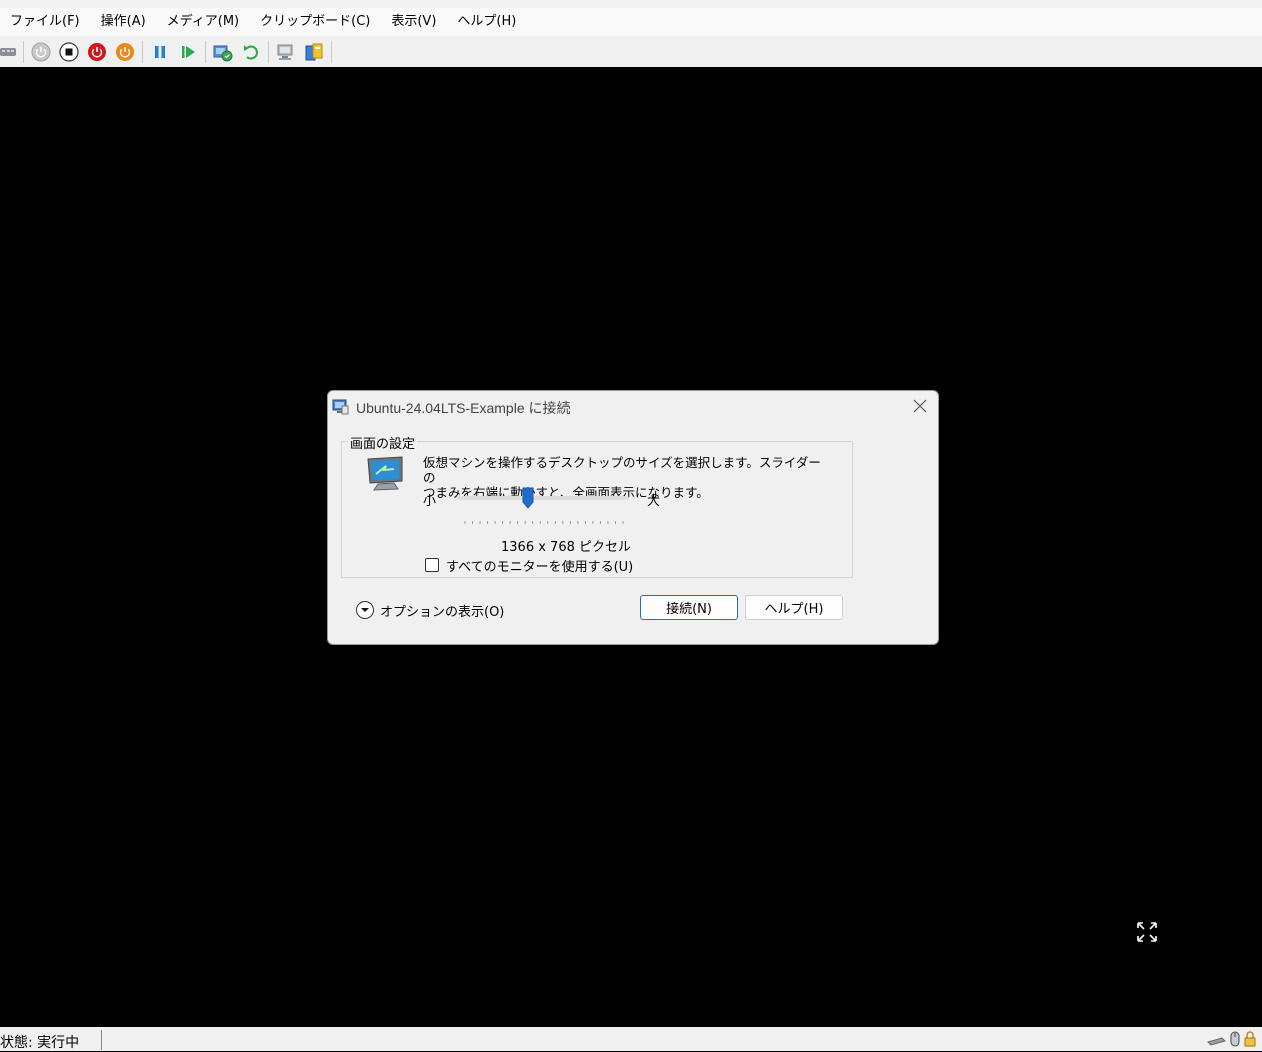 The width and height of the screenshot is (1262, 1052). What do you see at coordinates (487, 22) in the screenshot?
I see `menu-help: ヘルプ(H)` at bounding box center [487, 22].